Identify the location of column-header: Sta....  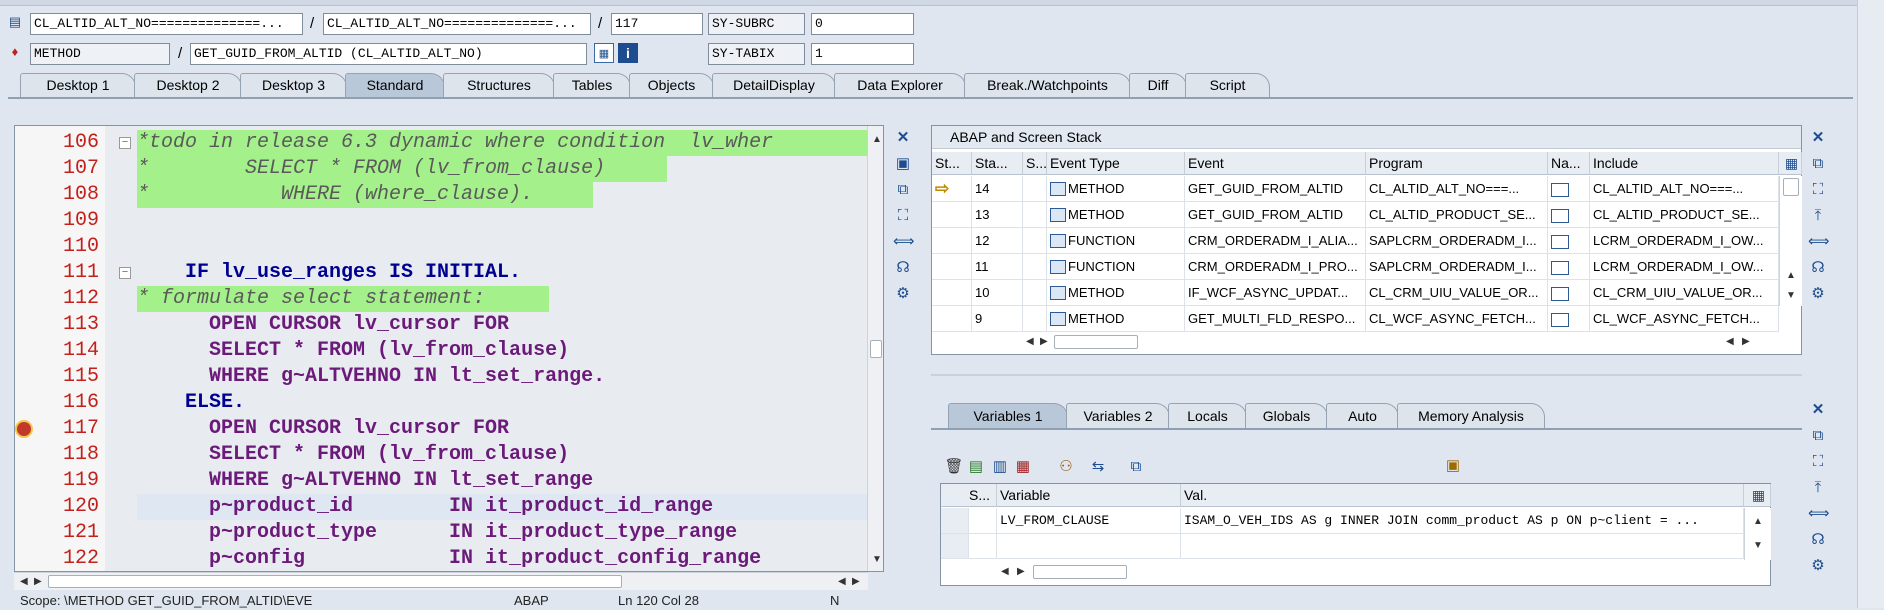
(997, 163).